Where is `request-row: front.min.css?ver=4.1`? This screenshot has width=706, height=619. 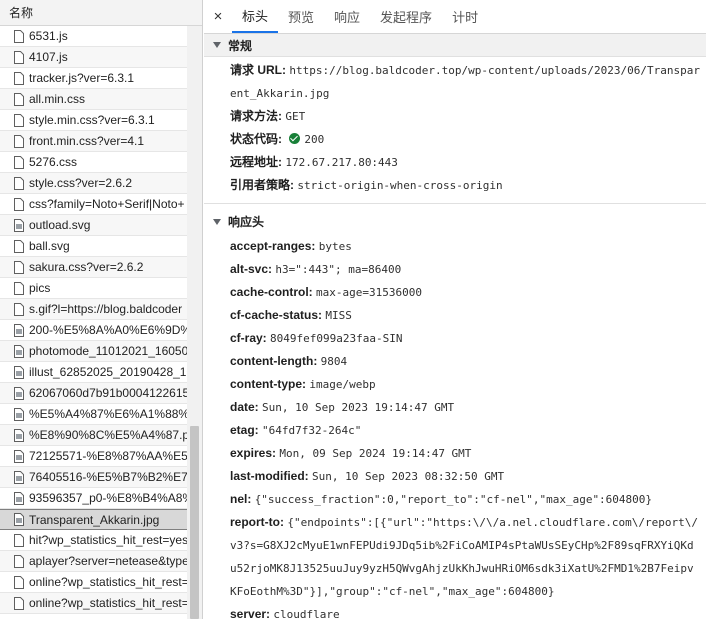 request-row: front.min.css?ver=4.1 is located at coordinates (93, 141).